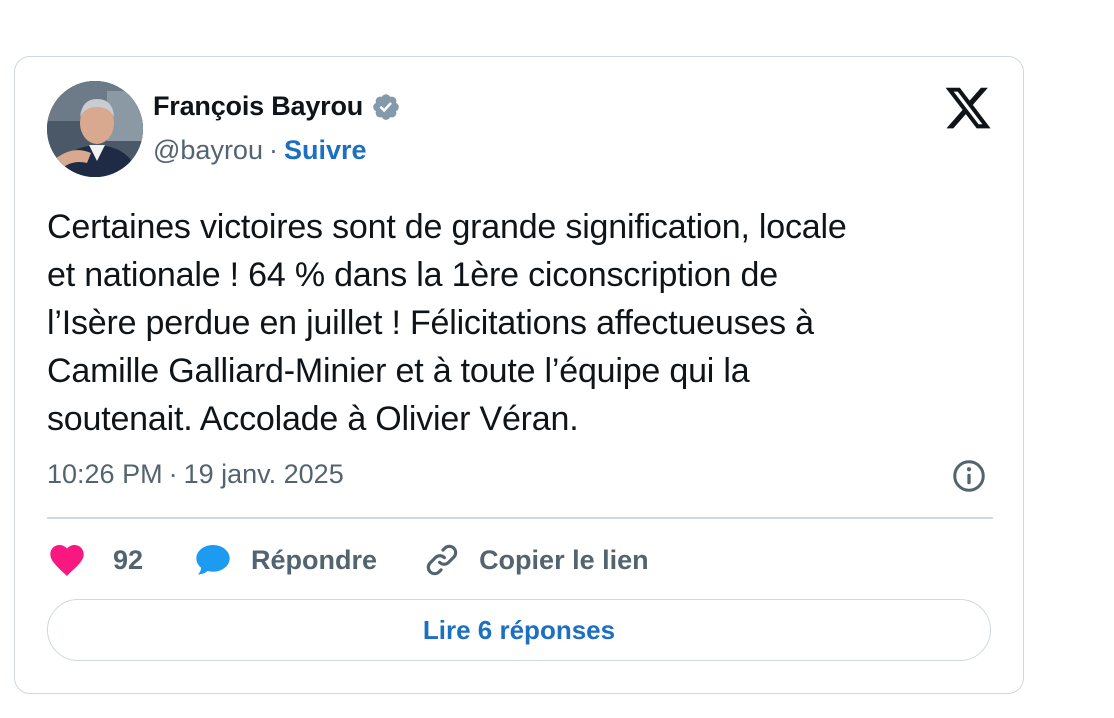 The image size is (1114, 718). I want to click on like-button: 92, so click(95, 560).